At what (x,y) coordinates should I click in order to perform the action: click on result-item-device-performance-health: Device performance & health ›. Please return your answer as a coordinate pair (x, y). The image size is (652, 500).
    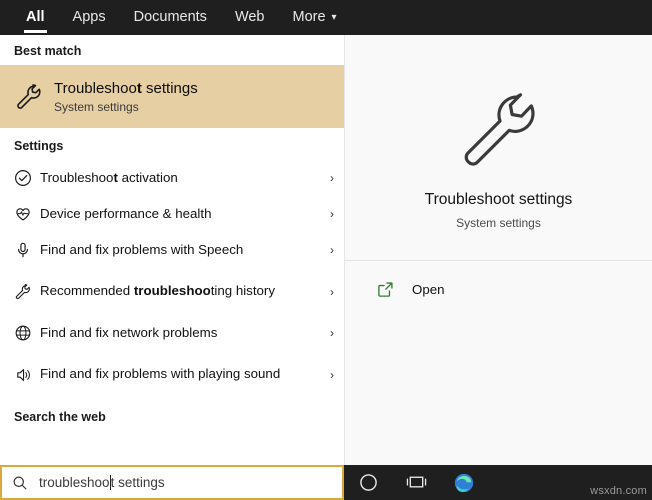
    Looking at the image, I should click on (172, 214).